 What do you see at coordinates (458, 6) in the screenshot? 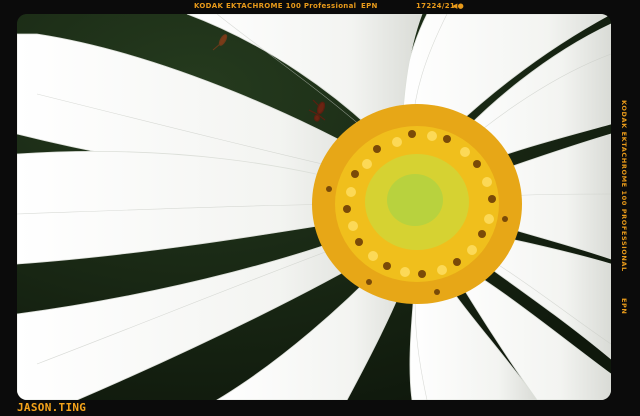
I see `film-arrow-icon: ◀●` at bounding box center [458, 6].